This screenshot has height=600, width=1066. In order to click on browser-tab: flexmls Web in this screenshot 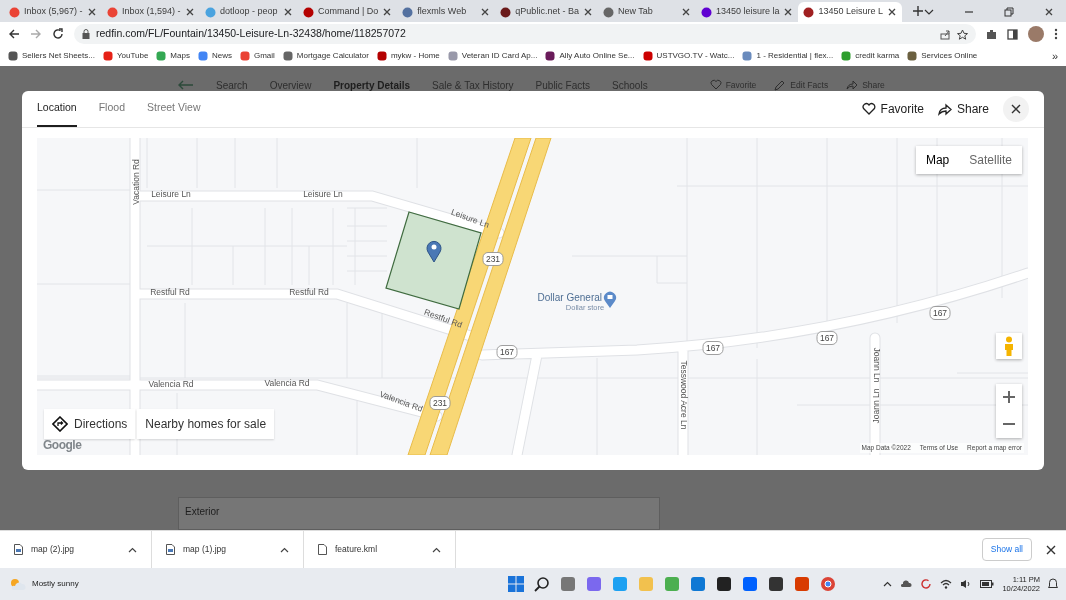, I will do `click(446, 12)`.